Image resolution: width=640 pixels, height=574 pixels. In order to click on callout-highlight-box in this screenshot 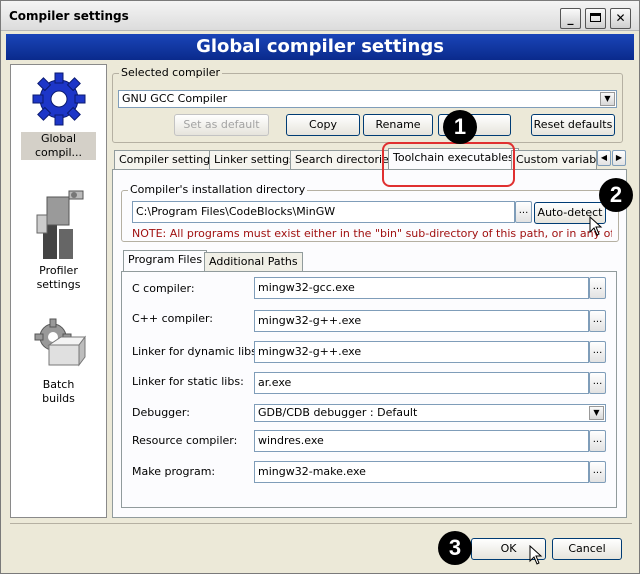, I will do `click(448, 164)`.